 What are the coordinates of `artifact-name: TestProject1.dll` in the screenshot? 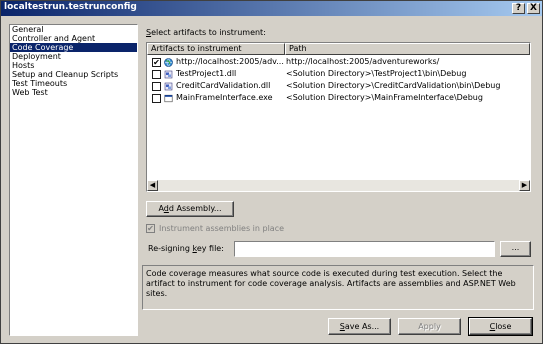 It's located at (206, 73).